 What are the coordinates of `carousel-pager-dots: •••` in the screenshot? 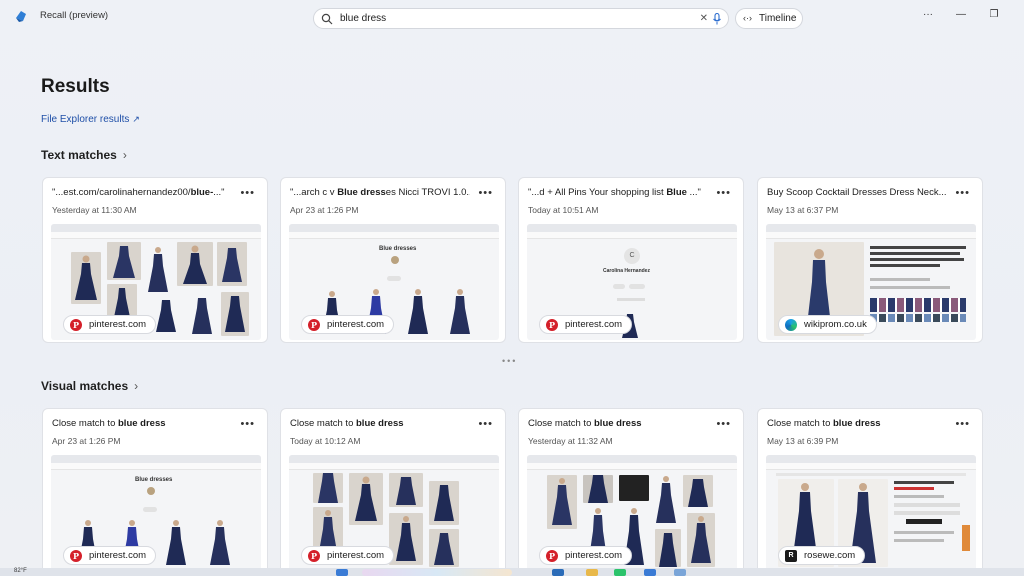 It's located at (509, 361).